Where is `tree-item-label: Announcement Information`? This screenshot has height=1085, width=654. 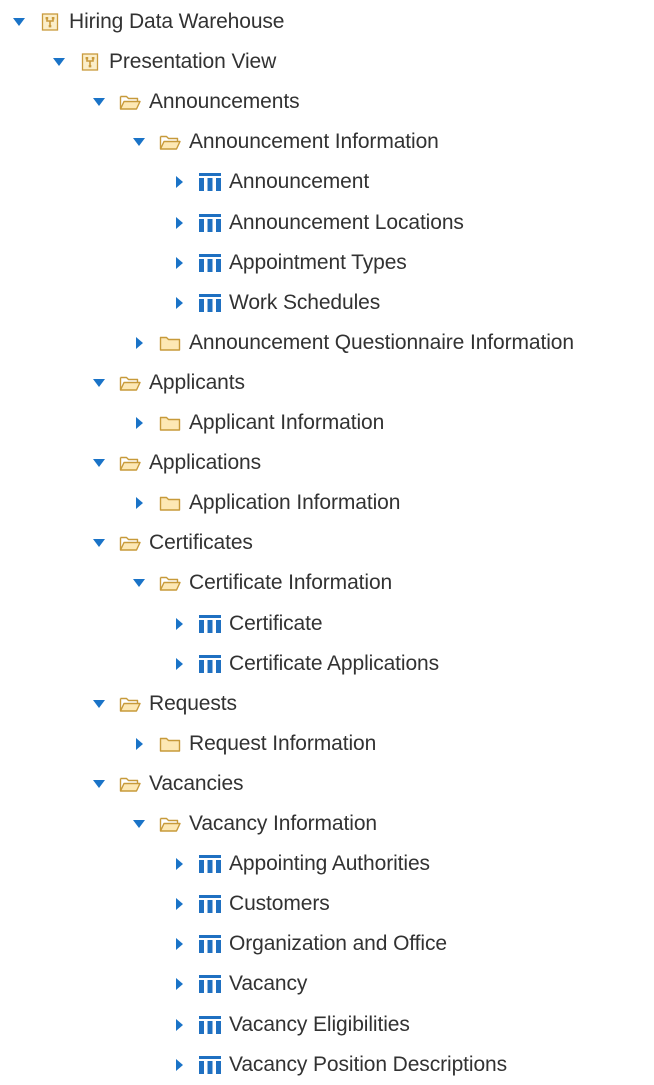
tree-item-label: Announcement Information is located at coordinates (314, 142).